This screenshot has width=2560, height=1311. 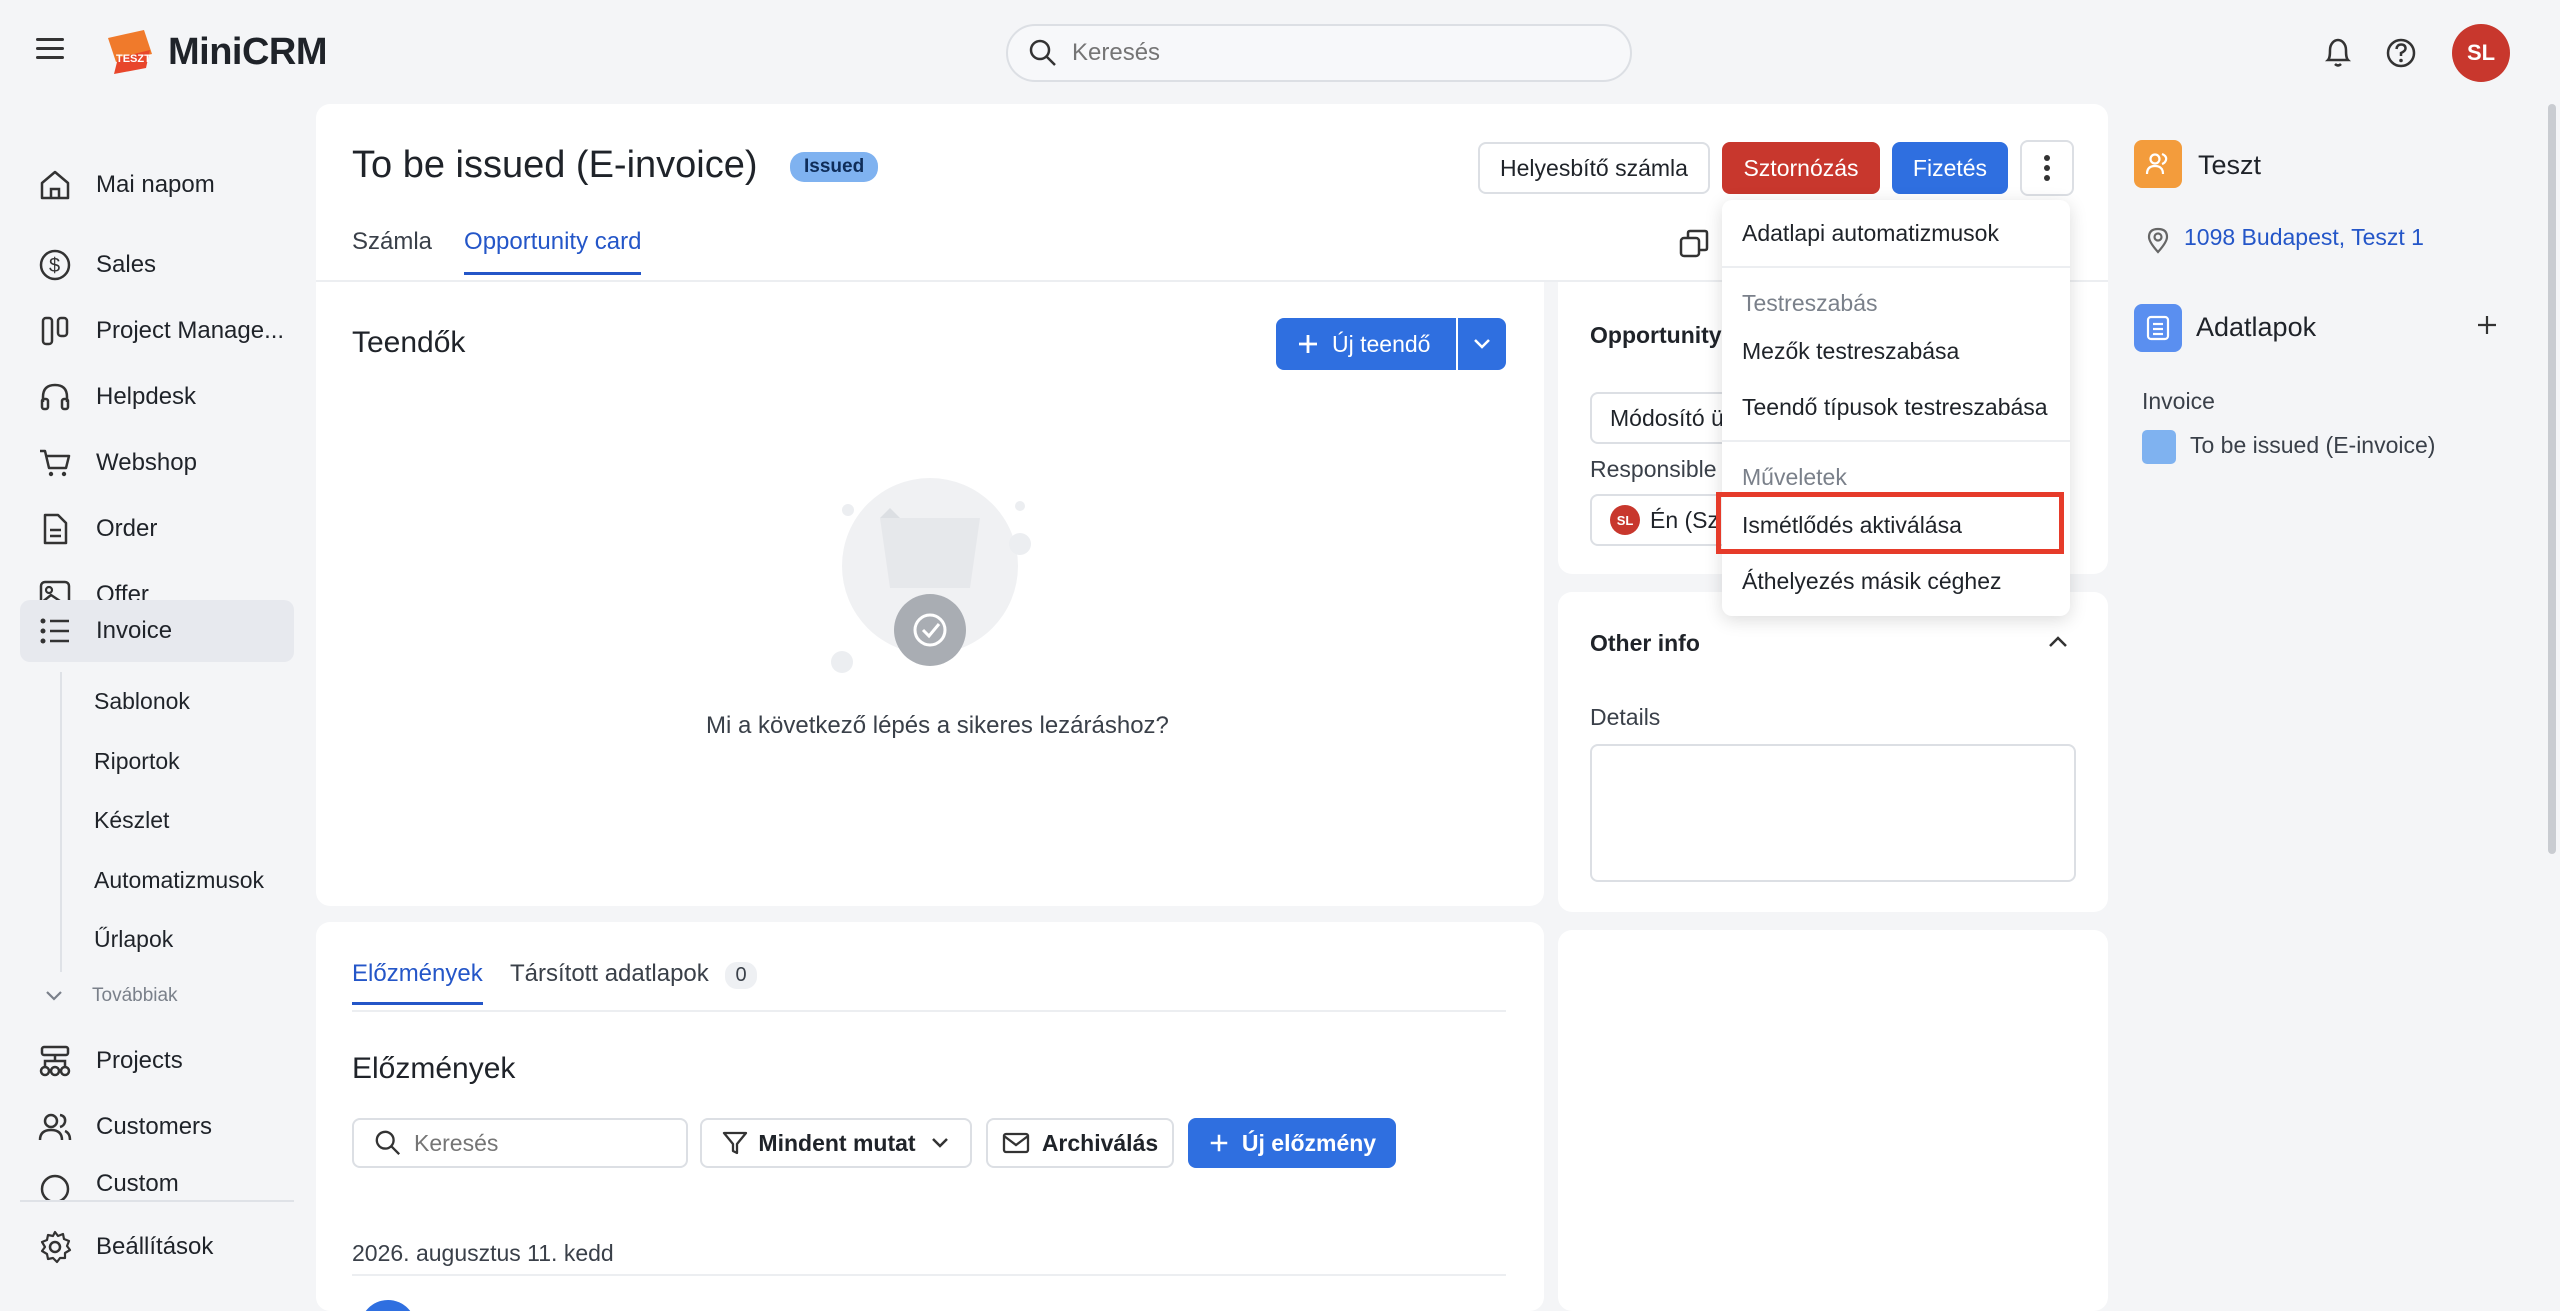 What do you see at coordinates (1685, 519) in the screenshot?
I see `responsible-value: Én (Sz` at bounding box center [1685, 519].